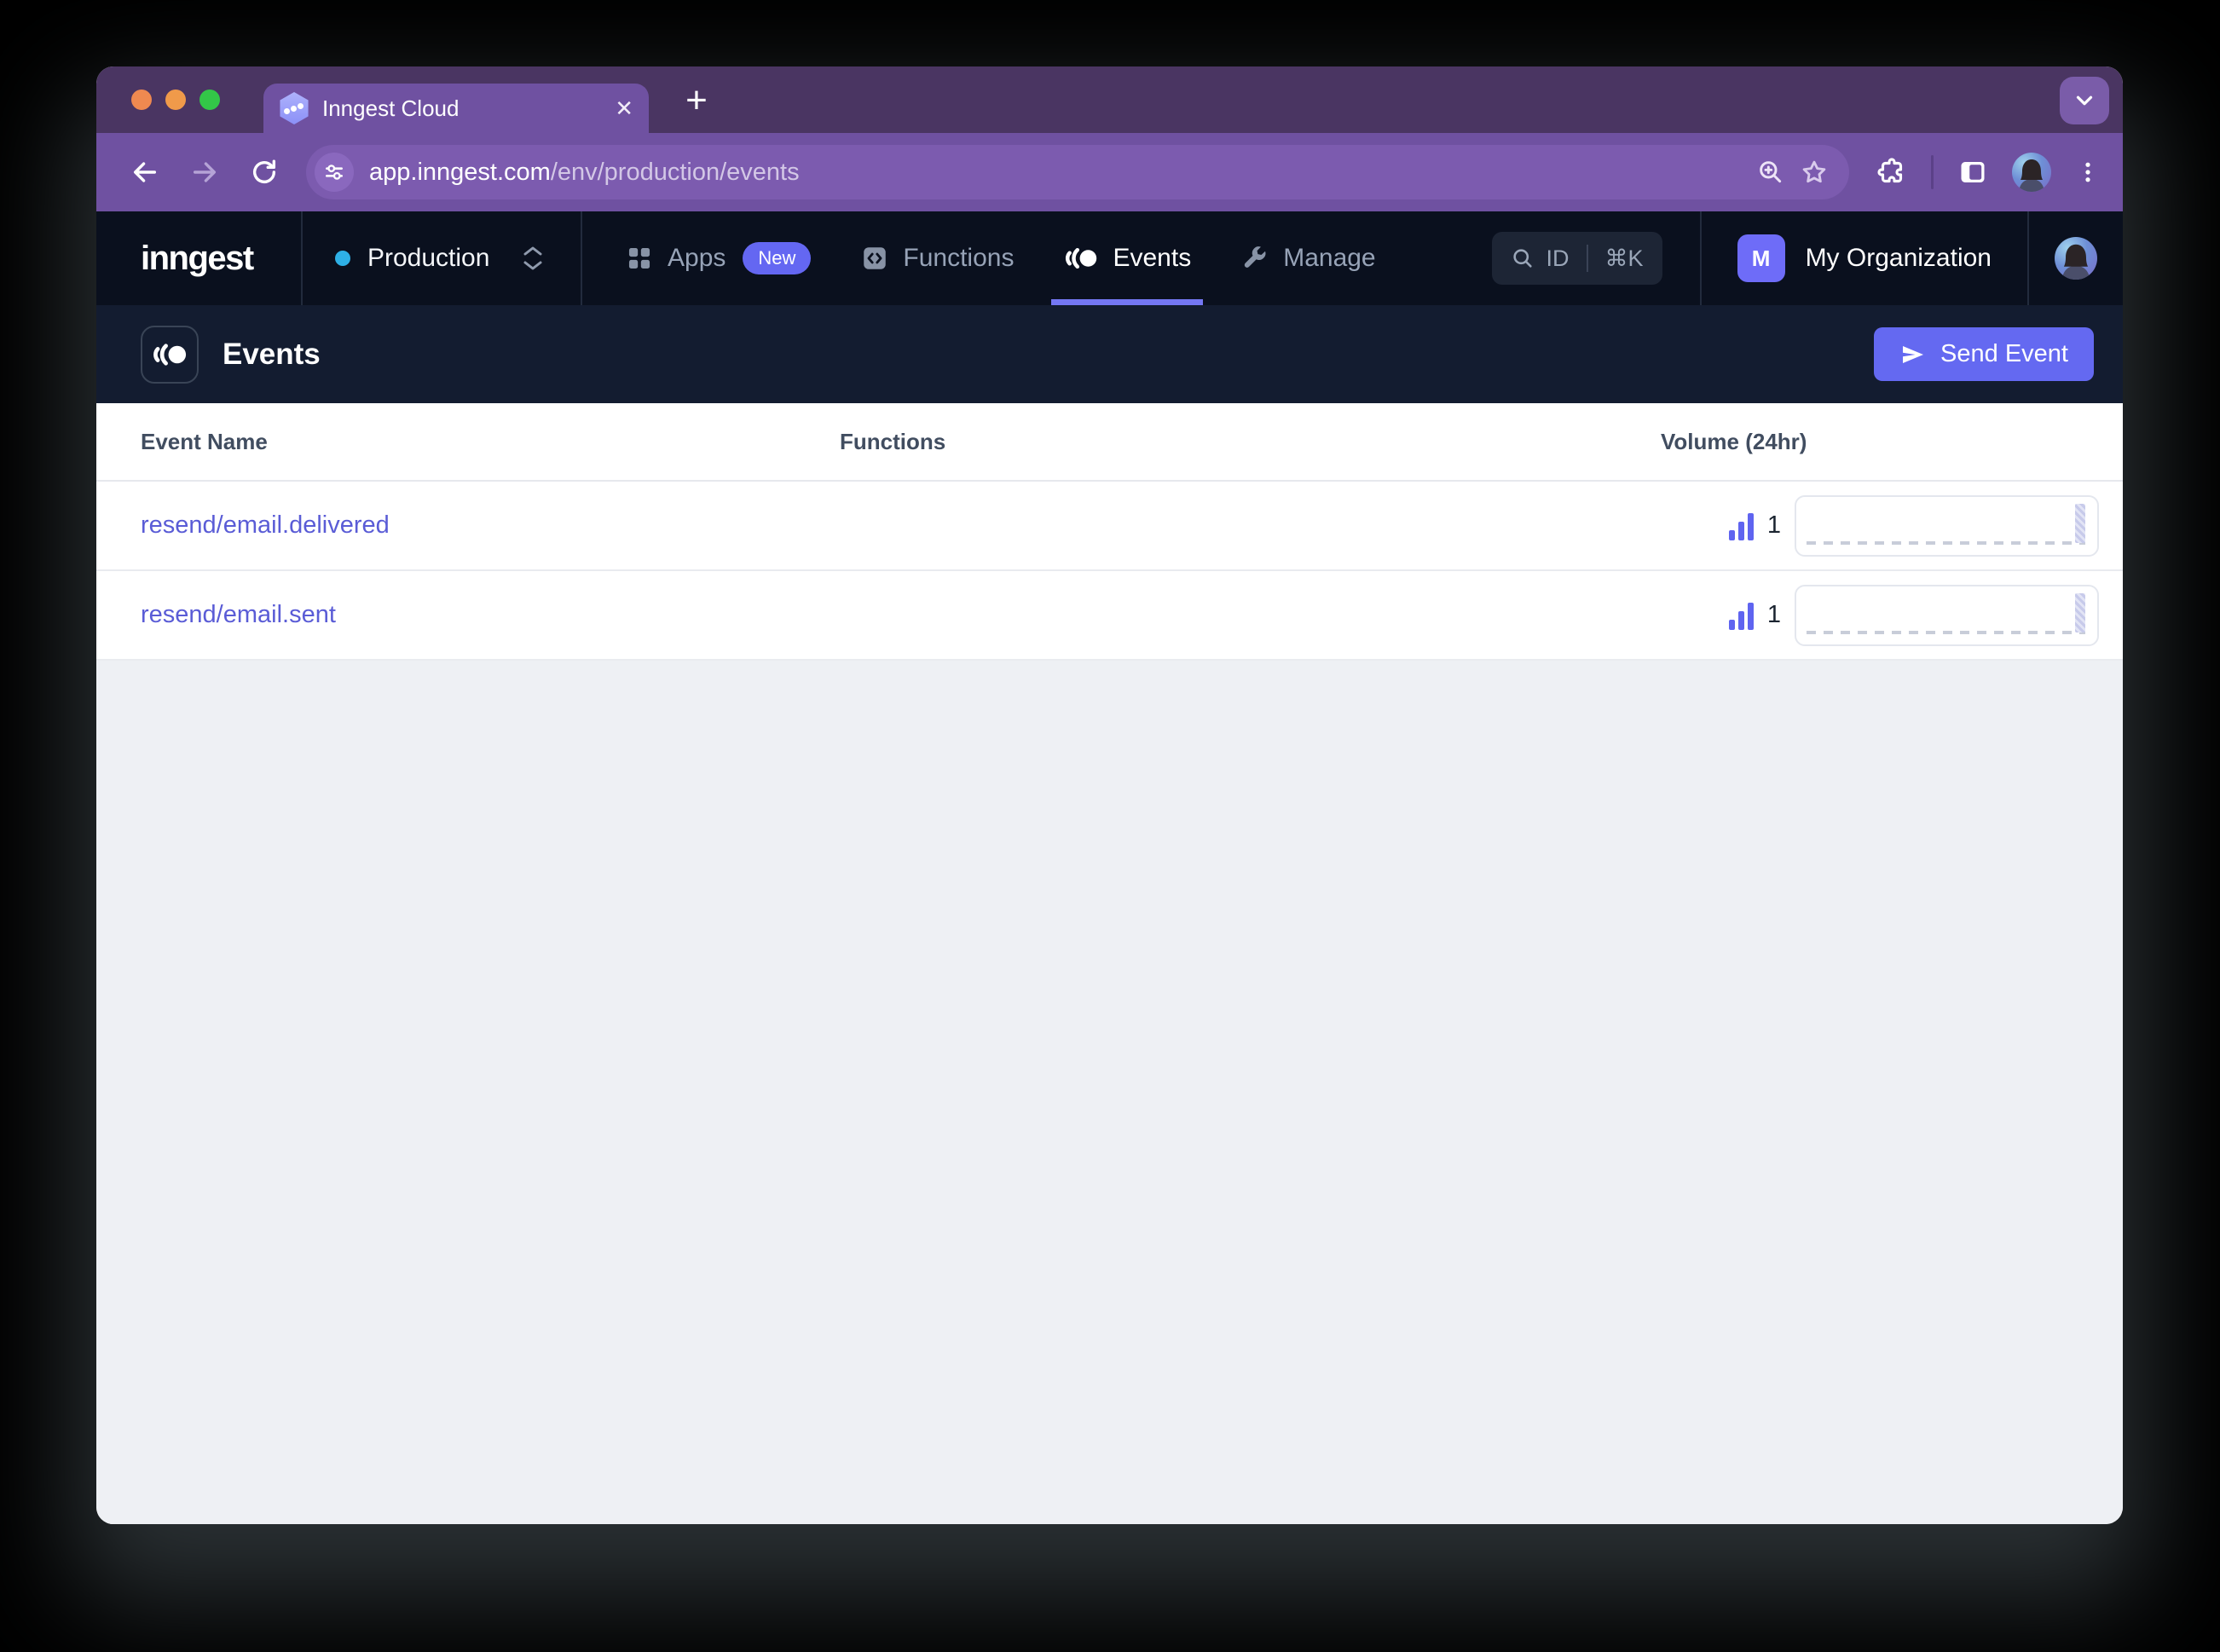  What do you see at coordinates (1558, 258) in the screenshot?
I see `search-id-label: ID` at bounding box center [1558, 258].